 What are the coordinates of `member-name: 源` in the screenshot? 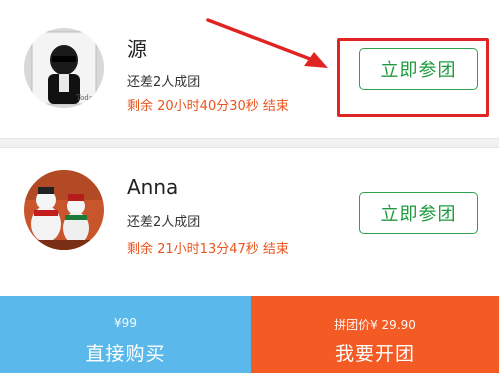 It's located at (137, 49).